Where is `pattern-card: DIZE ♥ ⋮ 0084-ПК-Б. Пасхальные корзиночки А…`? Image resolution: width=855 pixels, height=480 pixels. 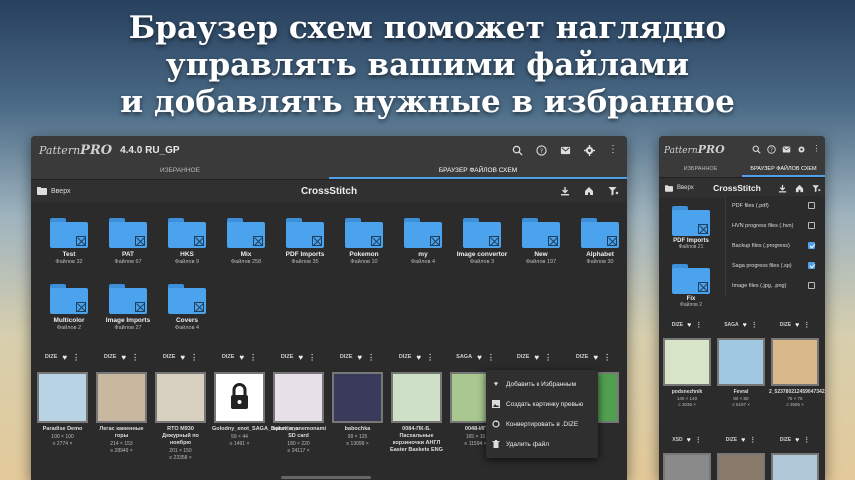
pattern-card: DIZE ♥ ⋮ 0084-ПК-Б. Пасхальные корзиночки А… is located at coordinates (416, 402).